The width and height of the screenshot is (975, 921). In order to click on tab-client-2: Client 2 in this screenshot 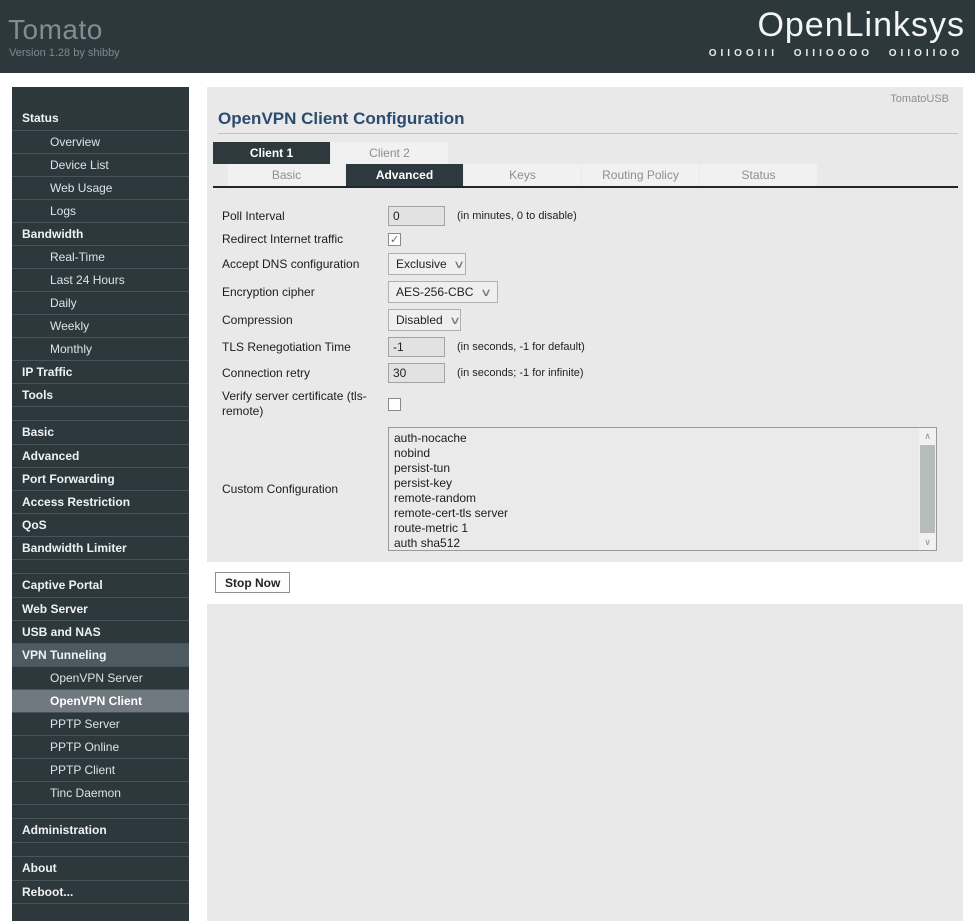, I will do `click(389, 153)`.